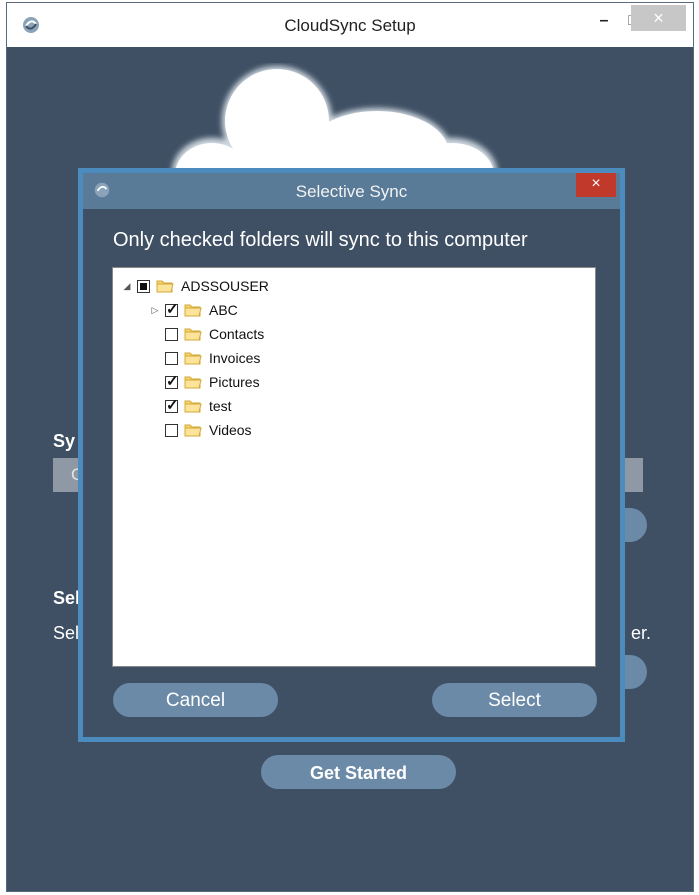 This screenshot has width=699, height=895. Describe the element at coordinates (358, 772) in the screenshot. I see `get-started-button: Get Started` at that location.